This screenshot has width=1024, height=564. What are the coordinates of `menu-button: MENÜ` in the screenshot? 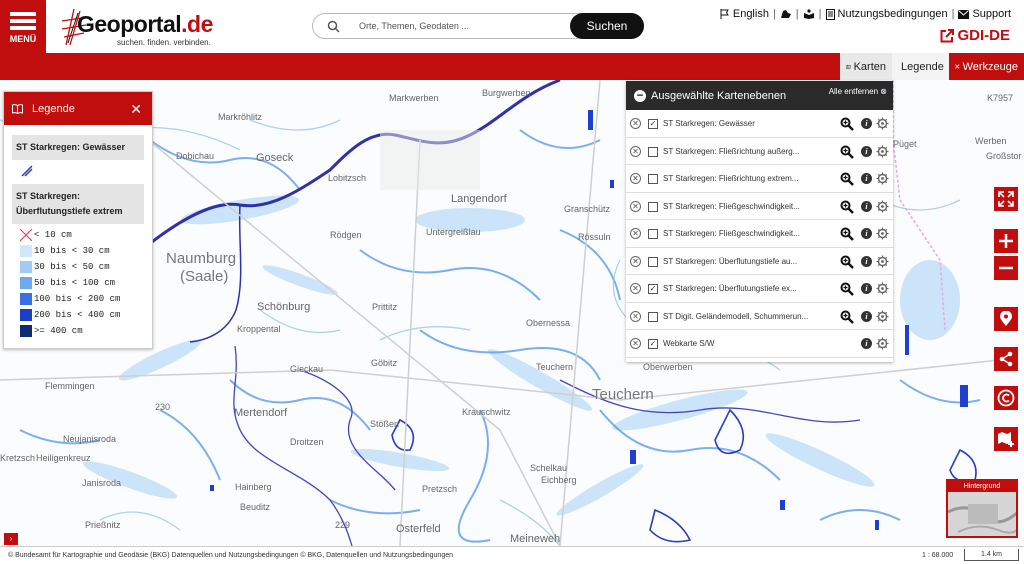 It's located at (23, 26).